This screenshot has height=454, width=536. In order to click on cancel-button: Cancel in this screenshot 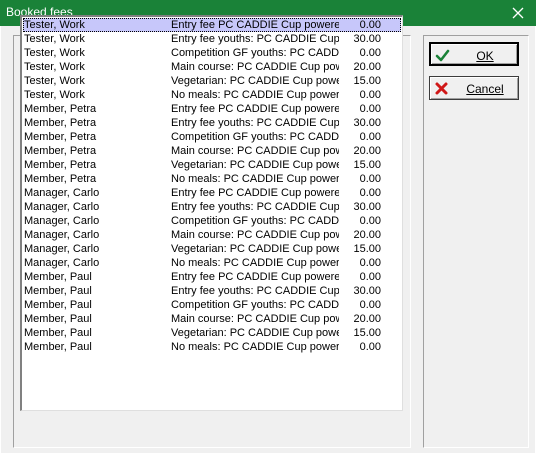, I will do `click(474, 88)`.